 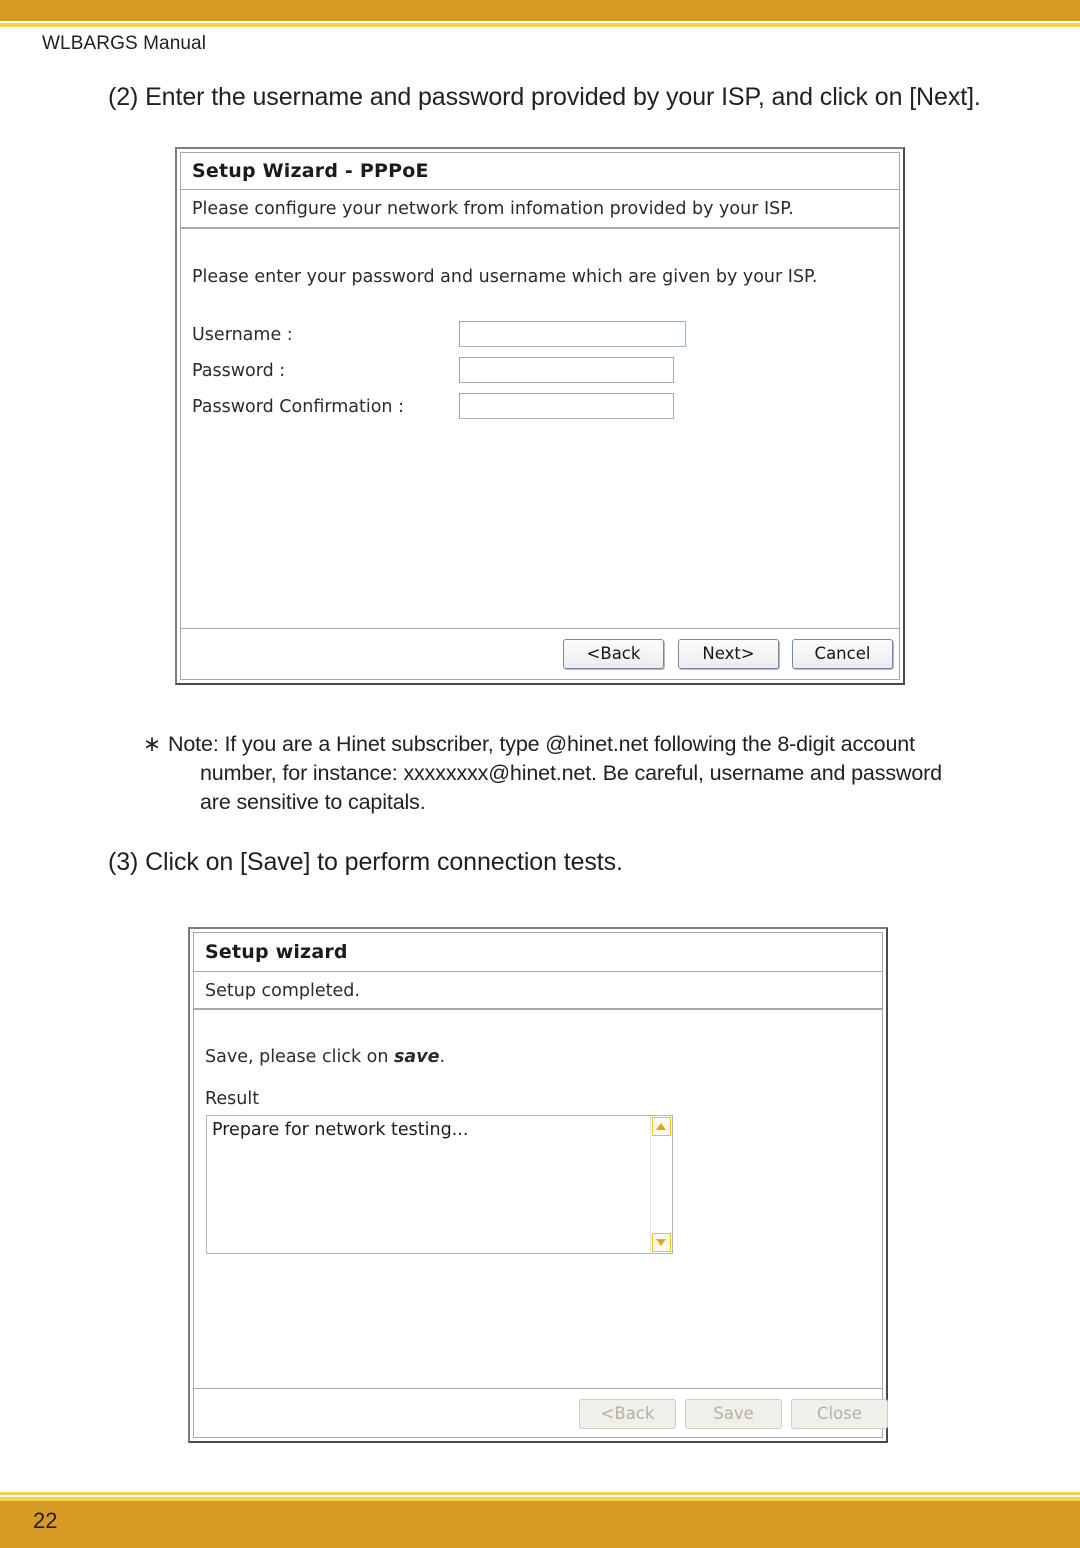 What do you see at coordinates (298, 407) in the screenshot?
I see `label-password-confirmation: Password Confirmation :` at bounding box center [298, 407].